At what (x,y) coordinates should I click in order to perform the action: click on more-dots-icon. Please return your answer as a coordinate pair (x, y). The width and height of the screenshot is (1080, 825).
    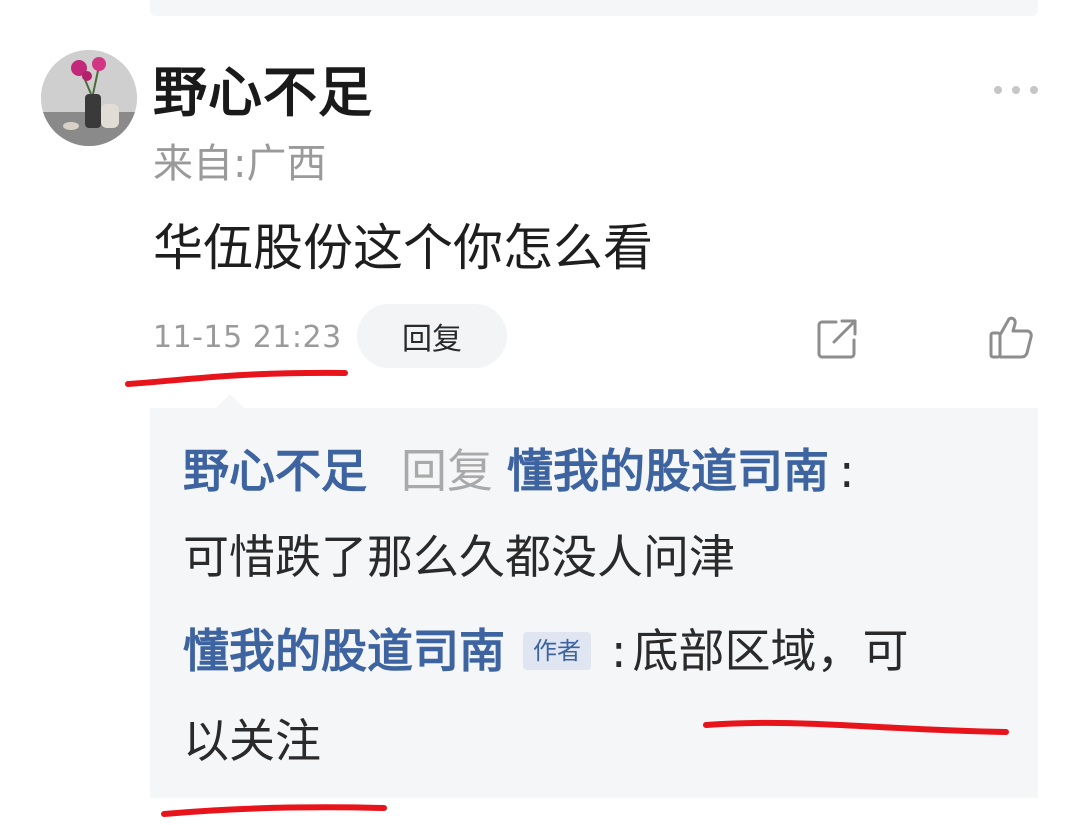
    Looking at the image, I should click on (1016, 90).